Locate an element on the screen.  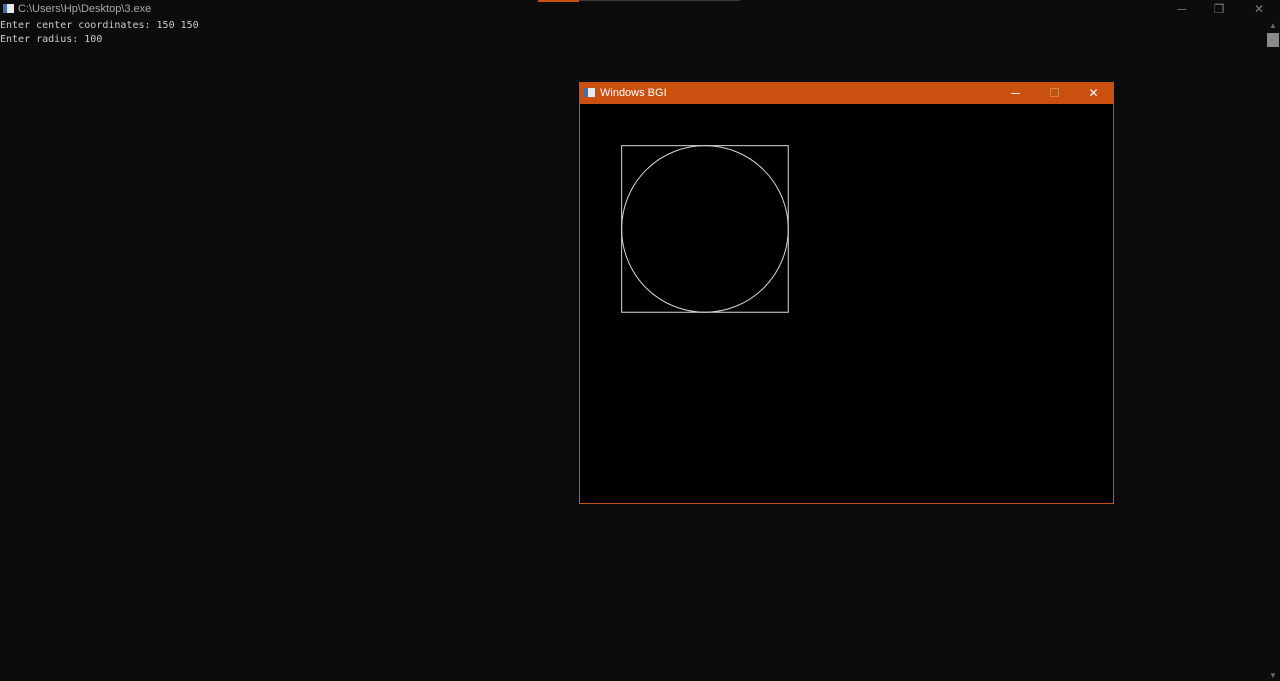
bounding-square is located at coordinates (705, 229).